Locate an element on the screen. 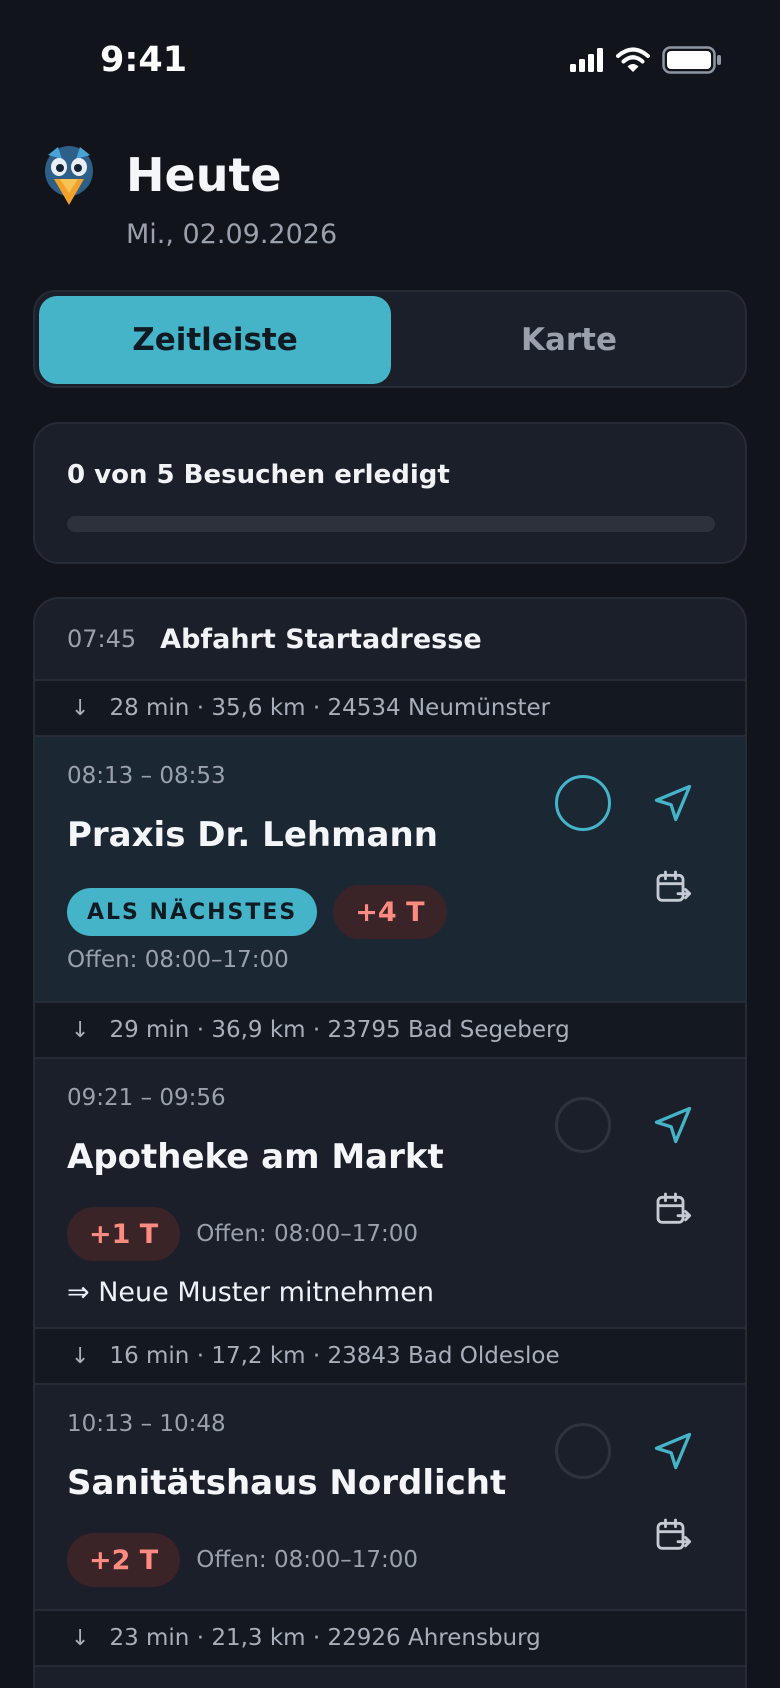 The height and width of the screenshot is (1688, 780). stop-time: 08:13 – 08:53 is located at coordinates (146, 776).